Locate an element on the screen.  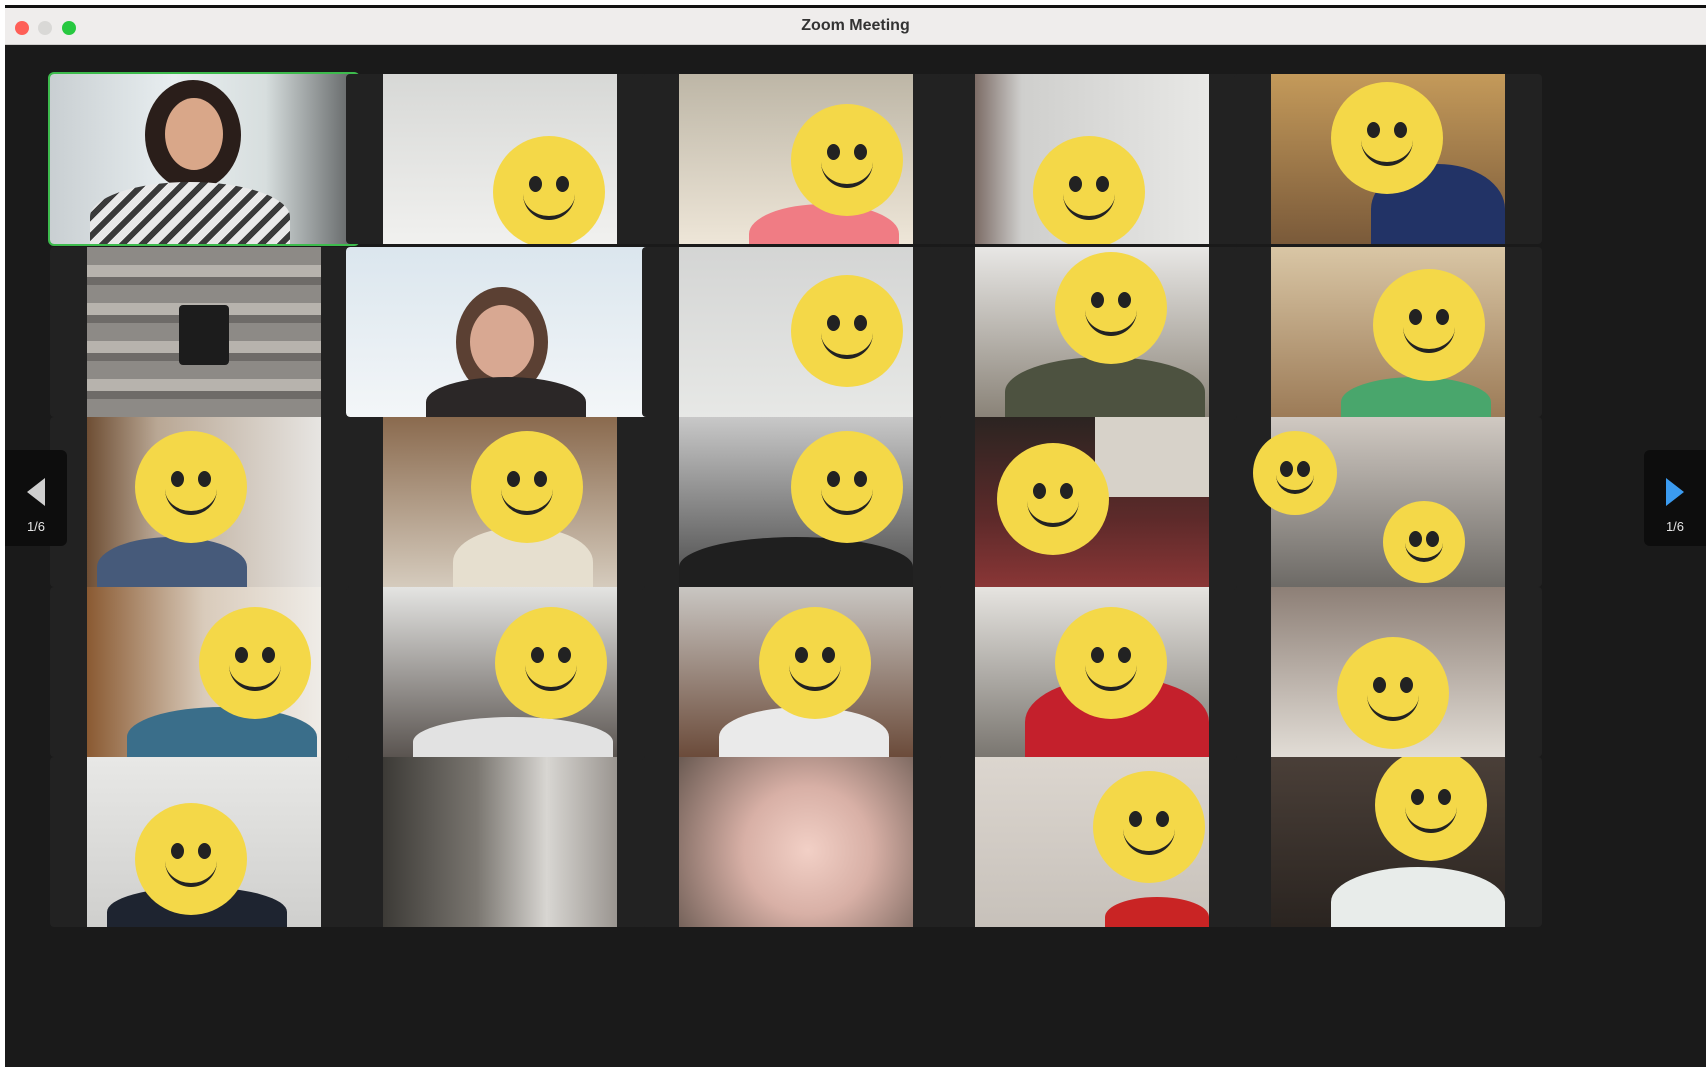
arrow-right-icon is located at coordinates (1675, 492).